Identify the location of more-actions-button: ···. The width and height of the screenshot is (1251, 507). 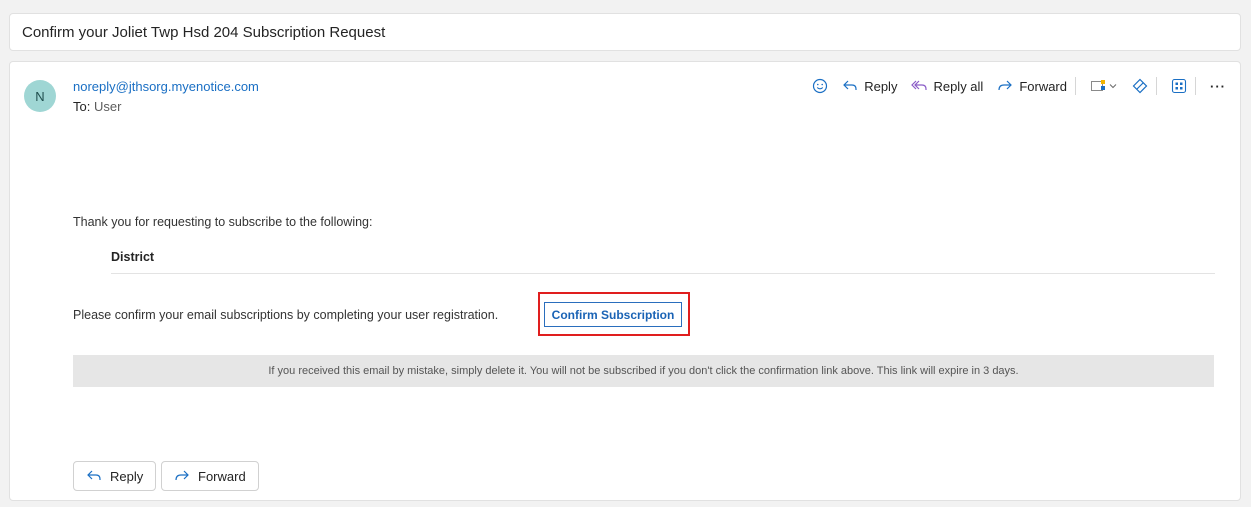
(1218, 86).